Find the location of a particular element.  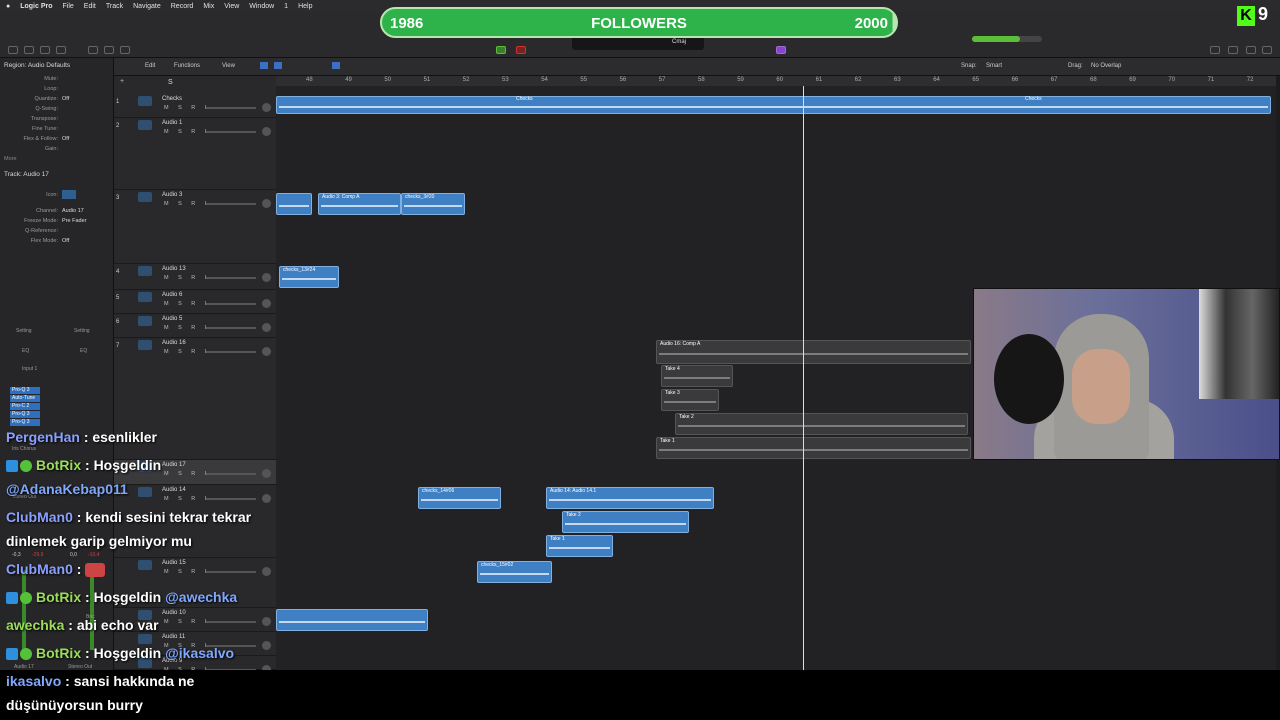

region-inspector-title: Region: Audio Defaults is located at coordinates (37, 65).